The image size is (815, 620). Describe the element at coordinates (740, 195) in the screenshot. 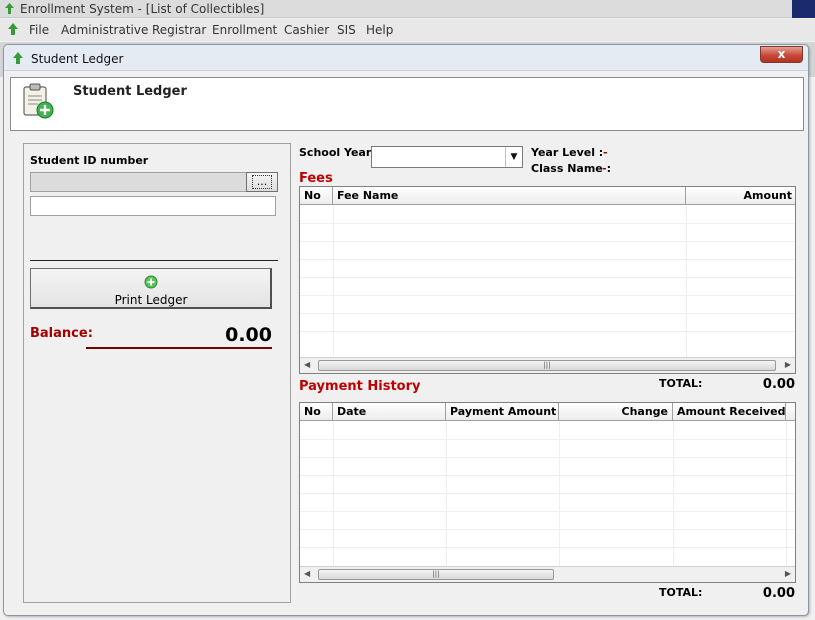

I see `col-amount: Amount` at that location.